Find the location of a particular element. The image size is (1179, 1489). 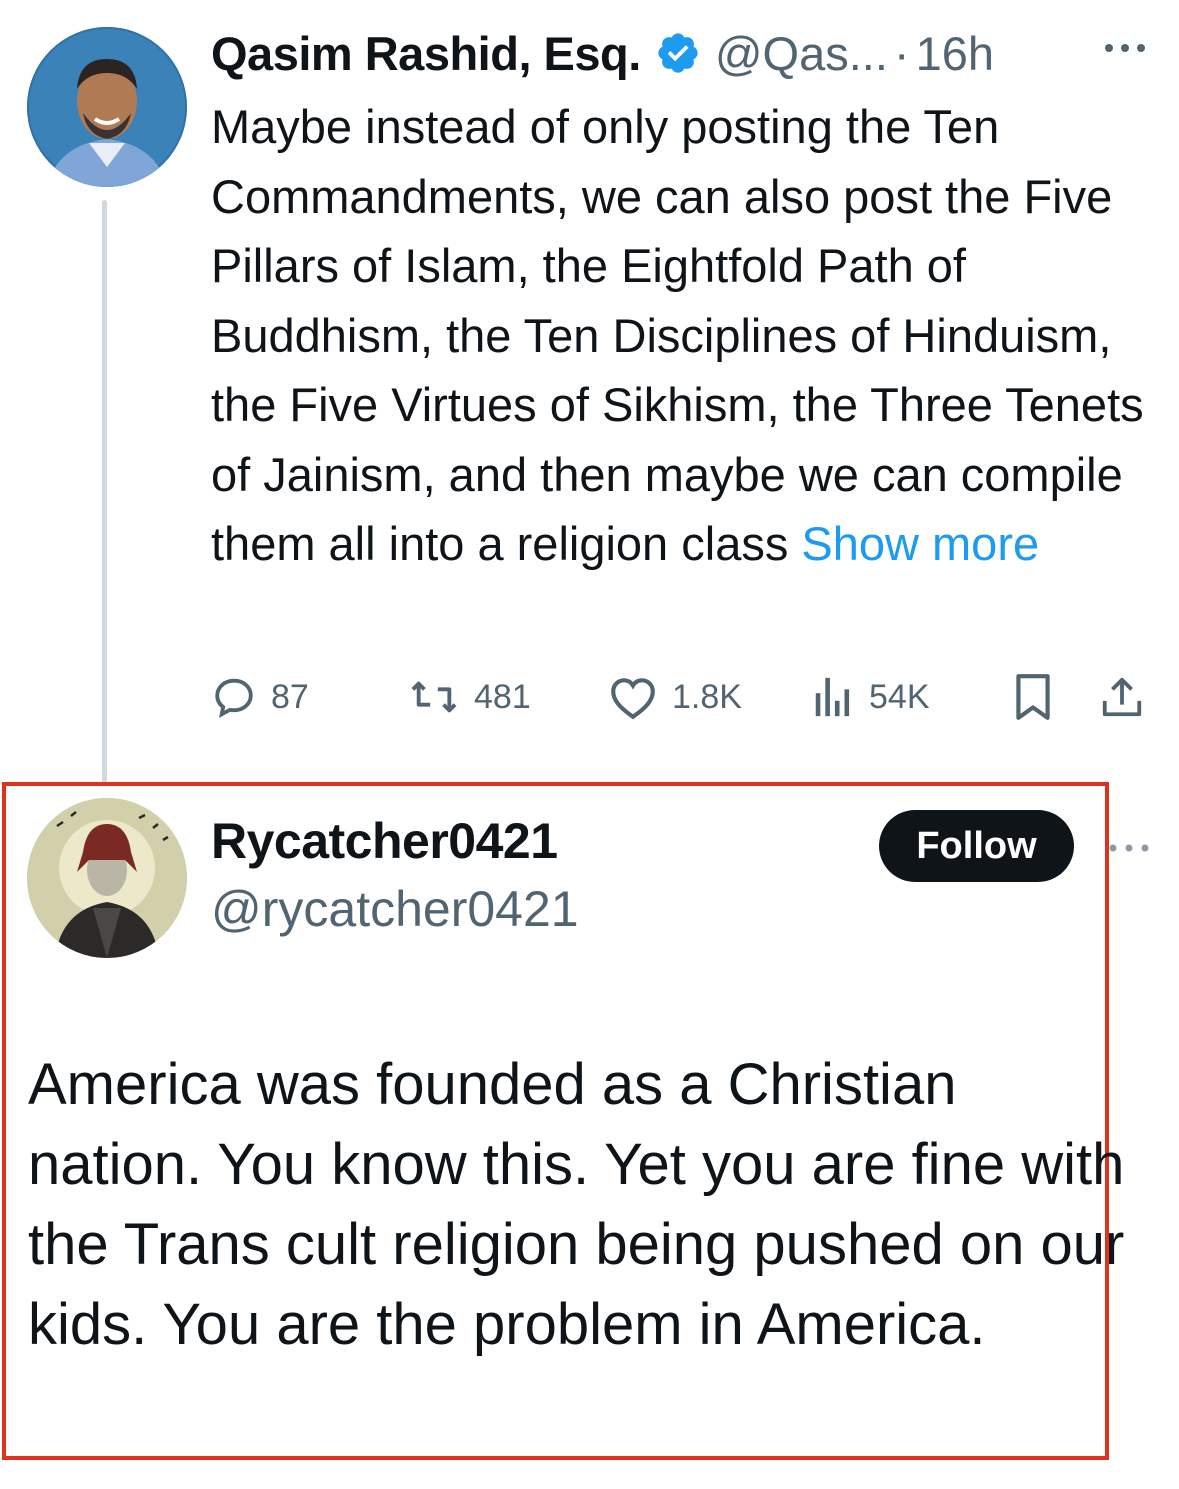

bookmark-icon is located at coordinates (1033, 697).